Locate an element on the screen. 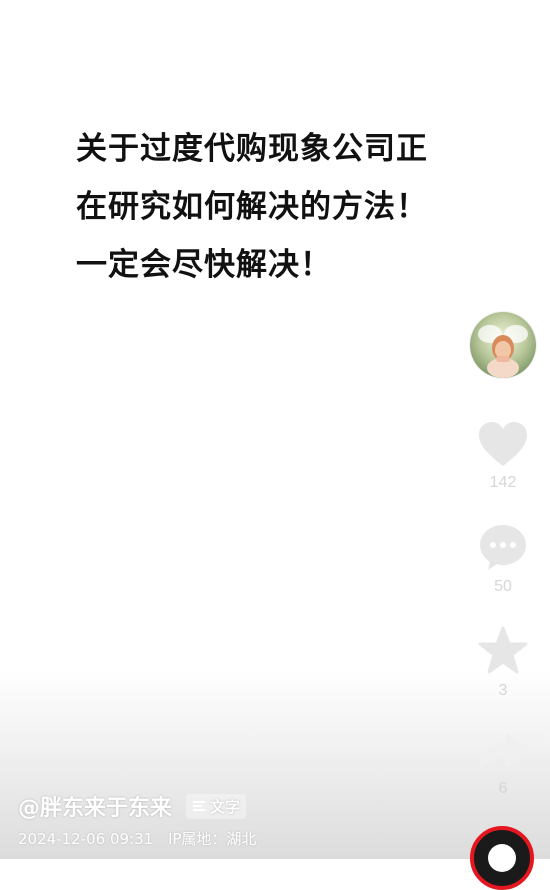 The width and height of the screenshot is (550, 890). heart-icon is located at coordinates (503, 444).